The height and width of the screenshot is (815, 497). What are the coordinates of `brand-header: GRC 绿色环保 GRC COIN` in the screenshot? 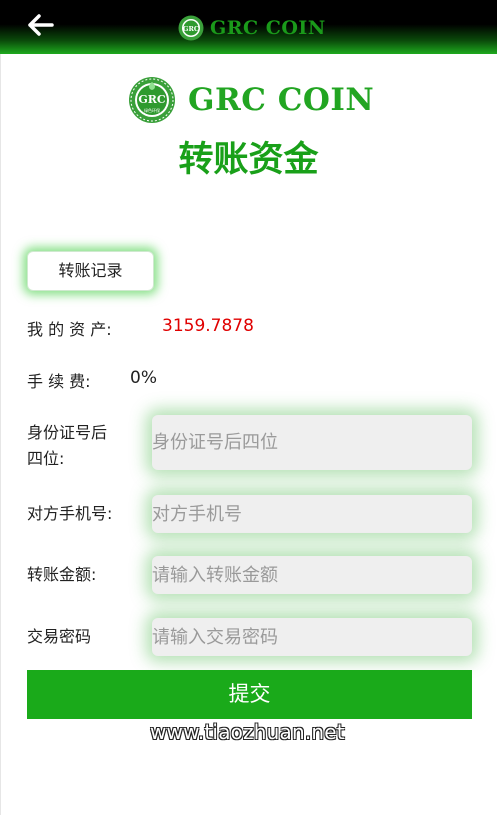 It's located at (251, 100).